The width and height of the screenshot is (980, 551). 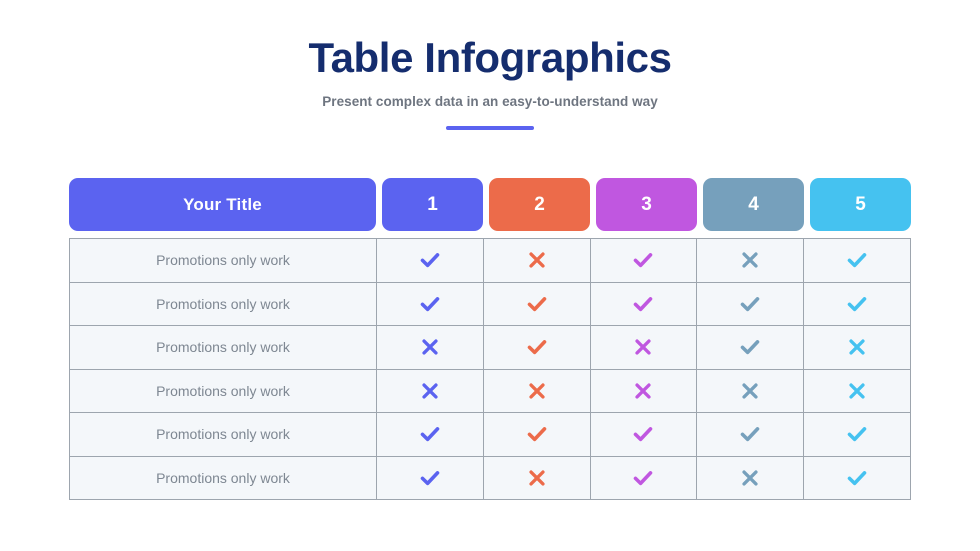 I want to click on page-title: Table Infographics, so click(x=490, y=57).